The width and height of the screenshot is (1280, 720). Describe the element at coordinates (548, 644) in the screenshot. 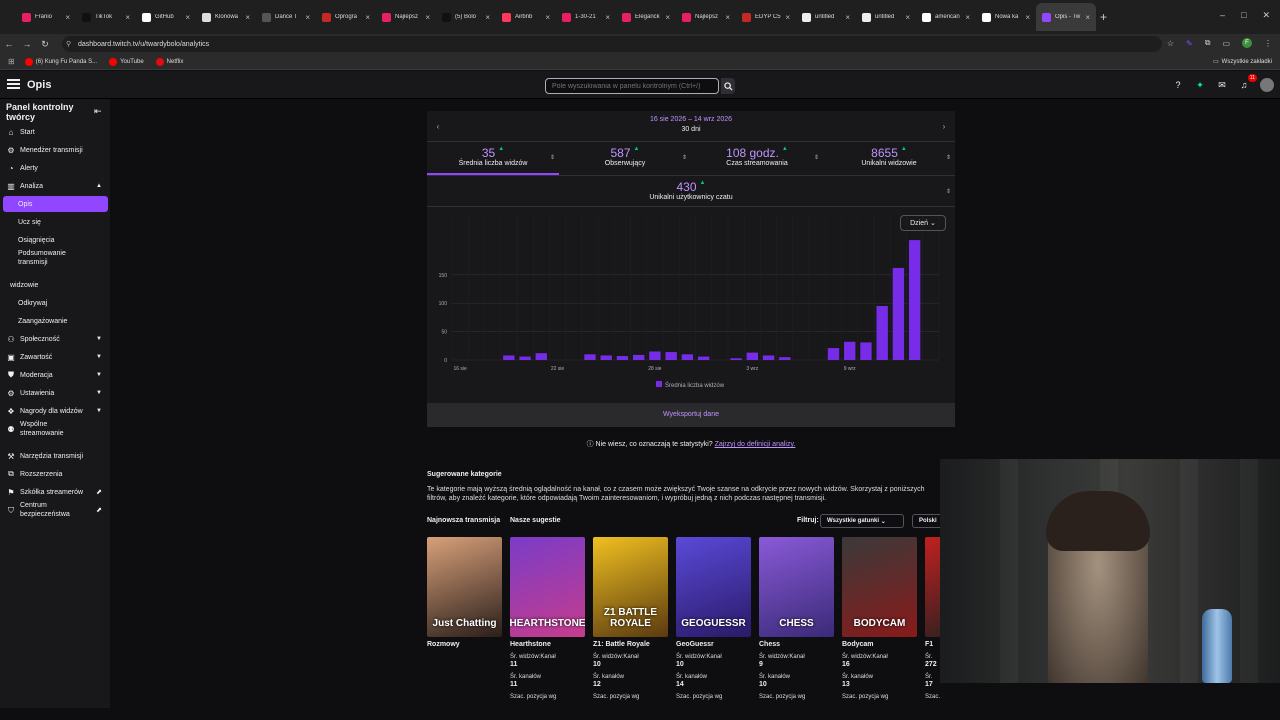

I see `category-name: Hearthstone` at that location.